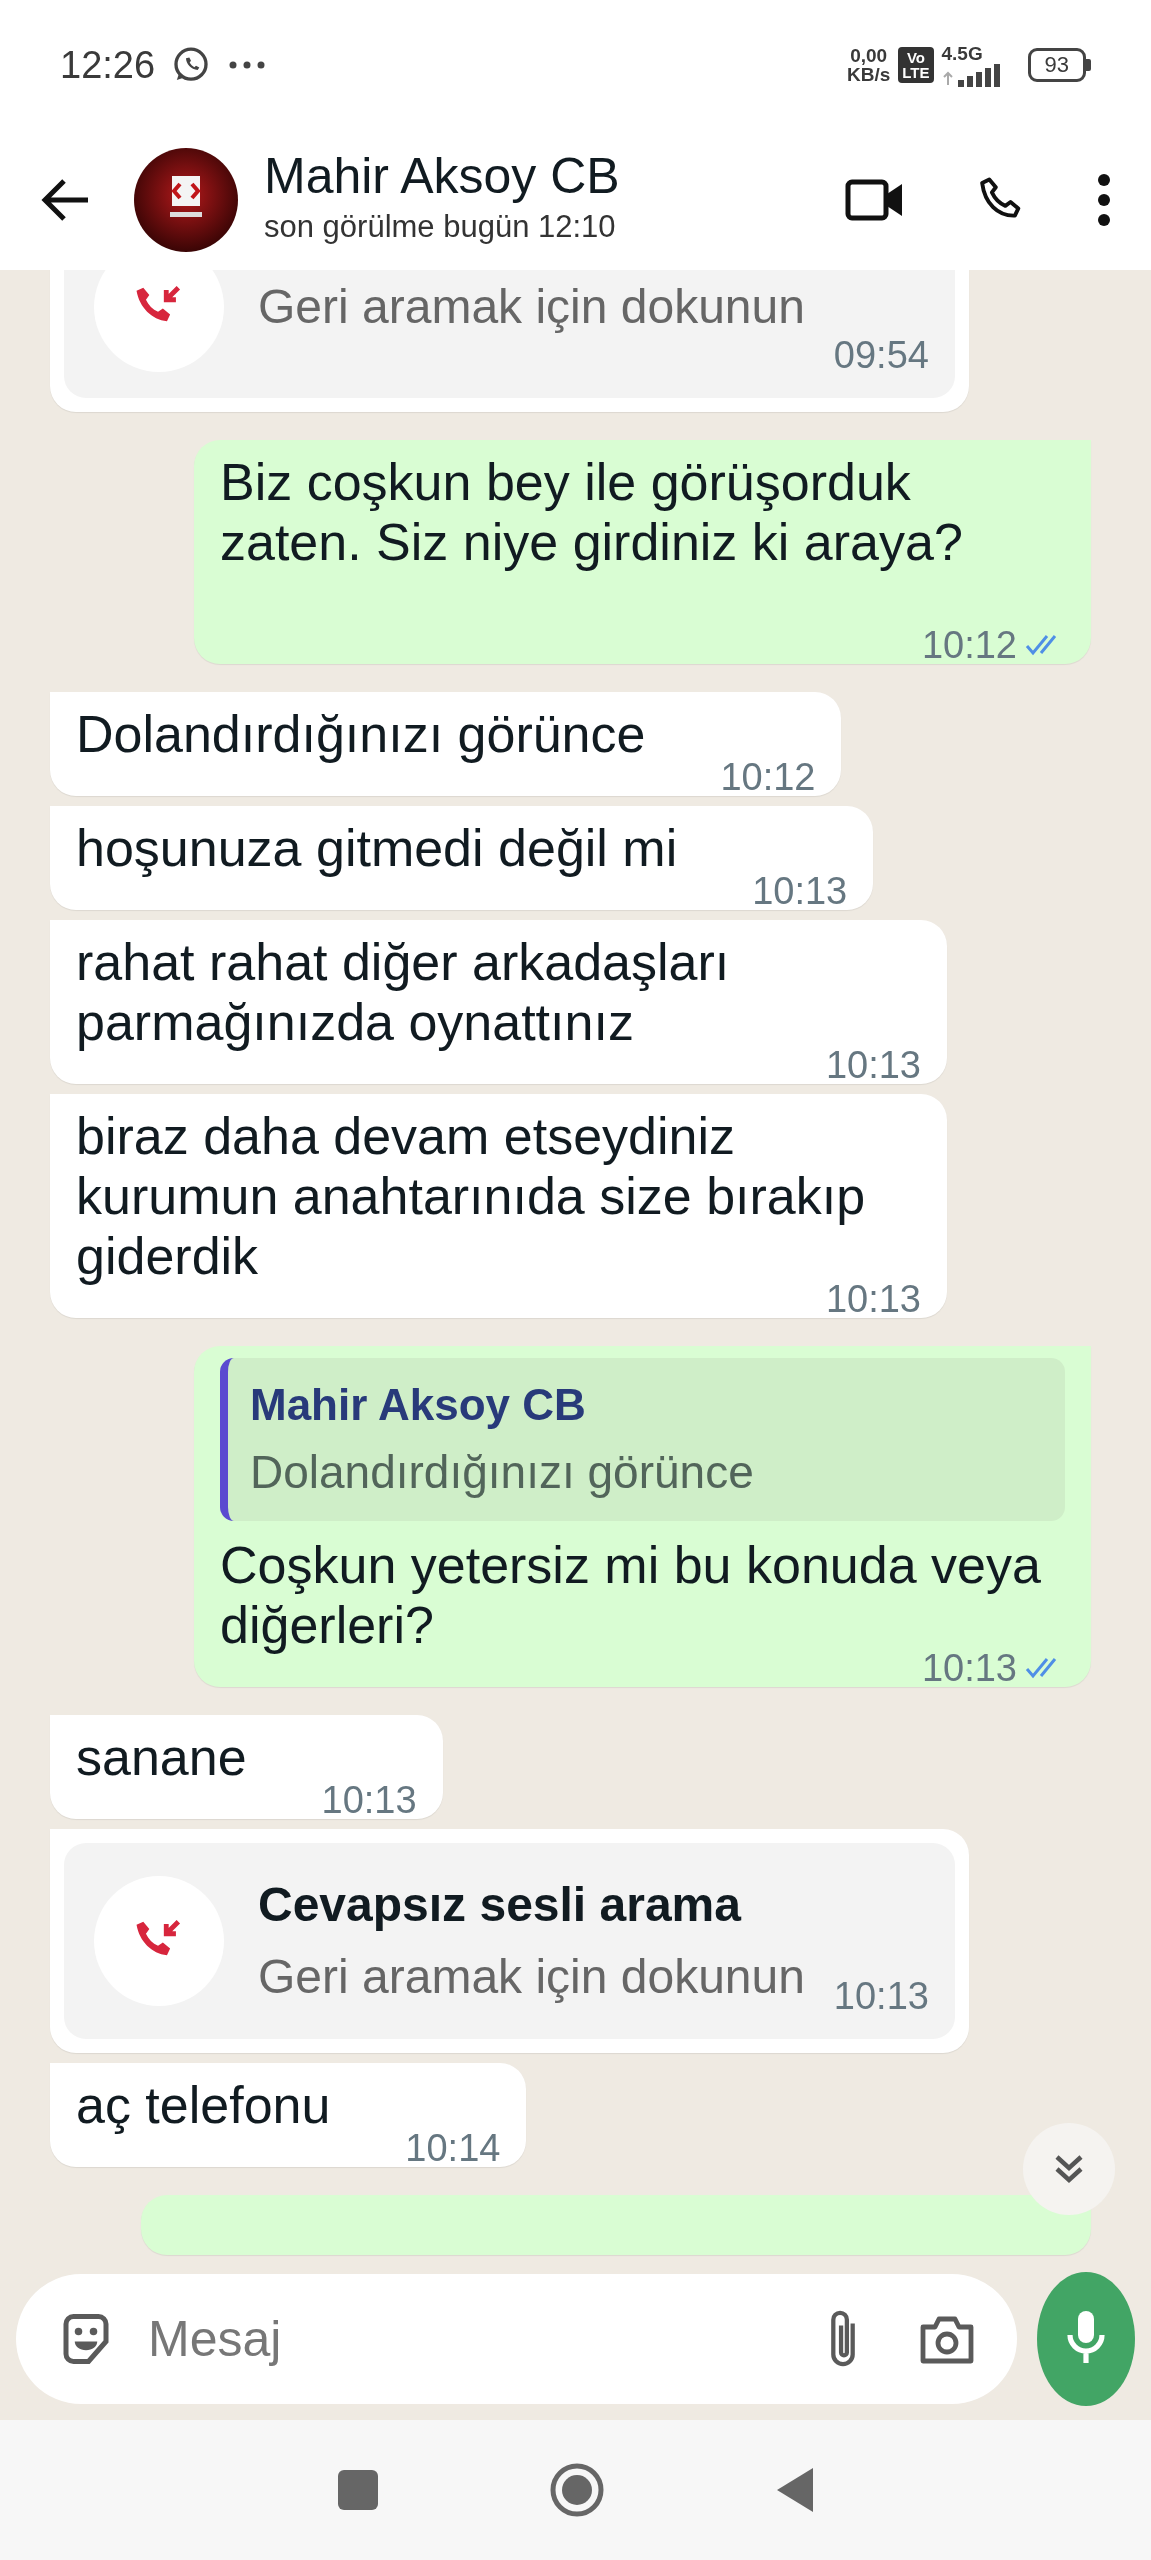 This screenshot has height=2560, width=1151. What do you see at coordinates (631, 1594) in the screenshot?
I see `message-text: Coşkun yetersiz mi bu konuda veya diğerleri?` at bounding box center [631, 1594].